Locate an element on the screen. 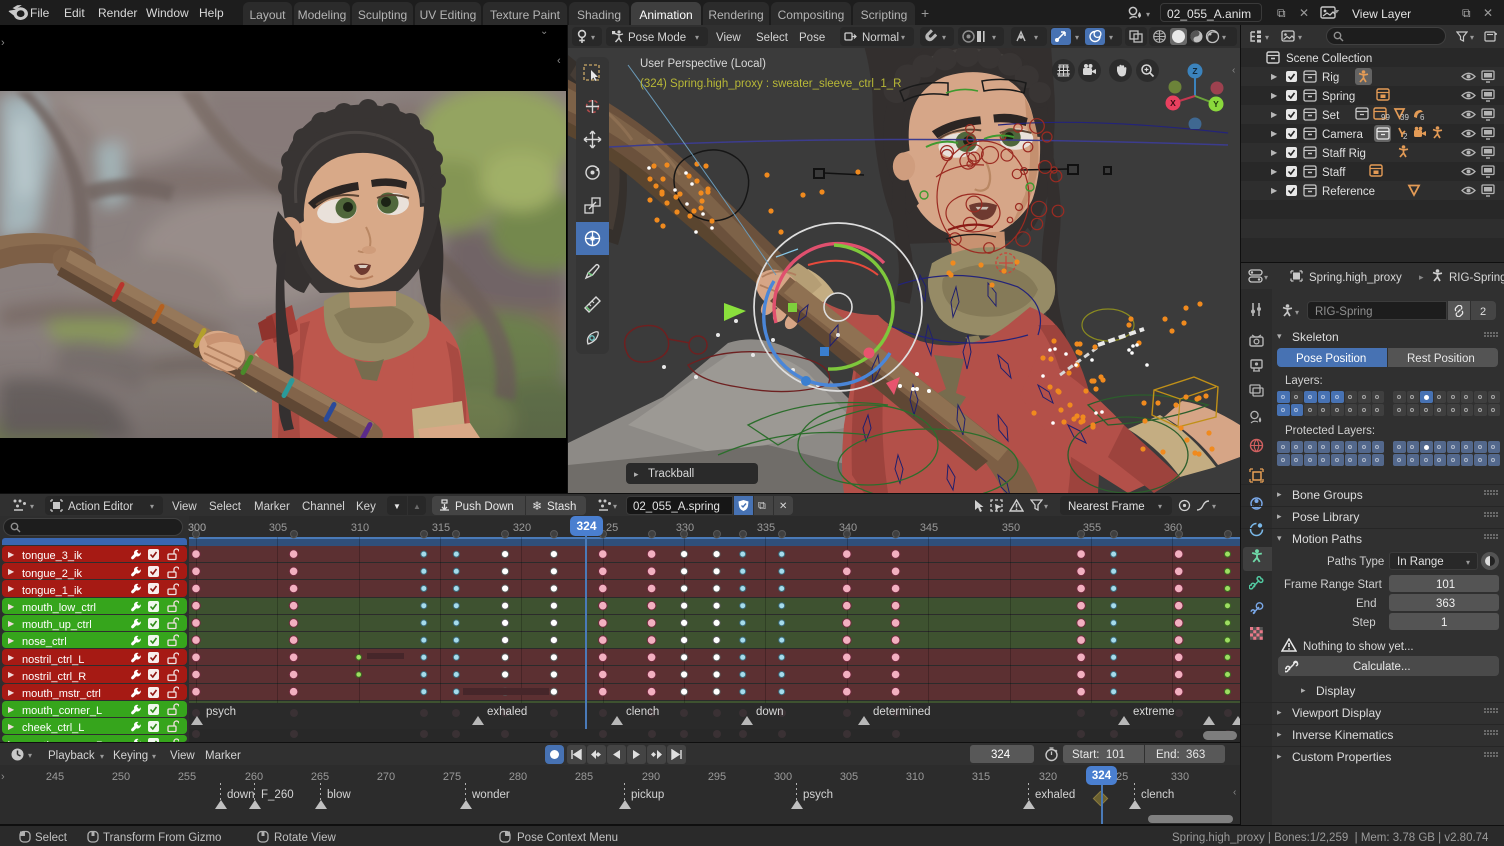 The width and height of the screenshot is (1504, 846). svg-text: X is located at coordinates (1173, 103).